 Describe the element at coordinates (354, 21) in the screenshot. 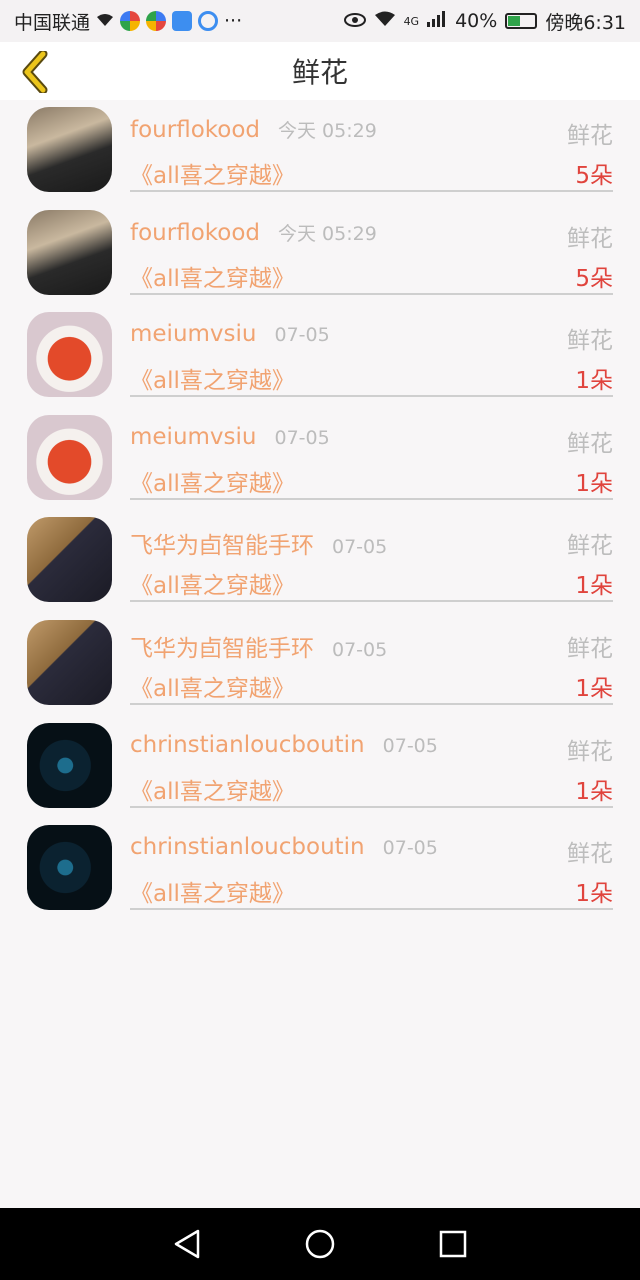

I see `eye-icon` at that location.